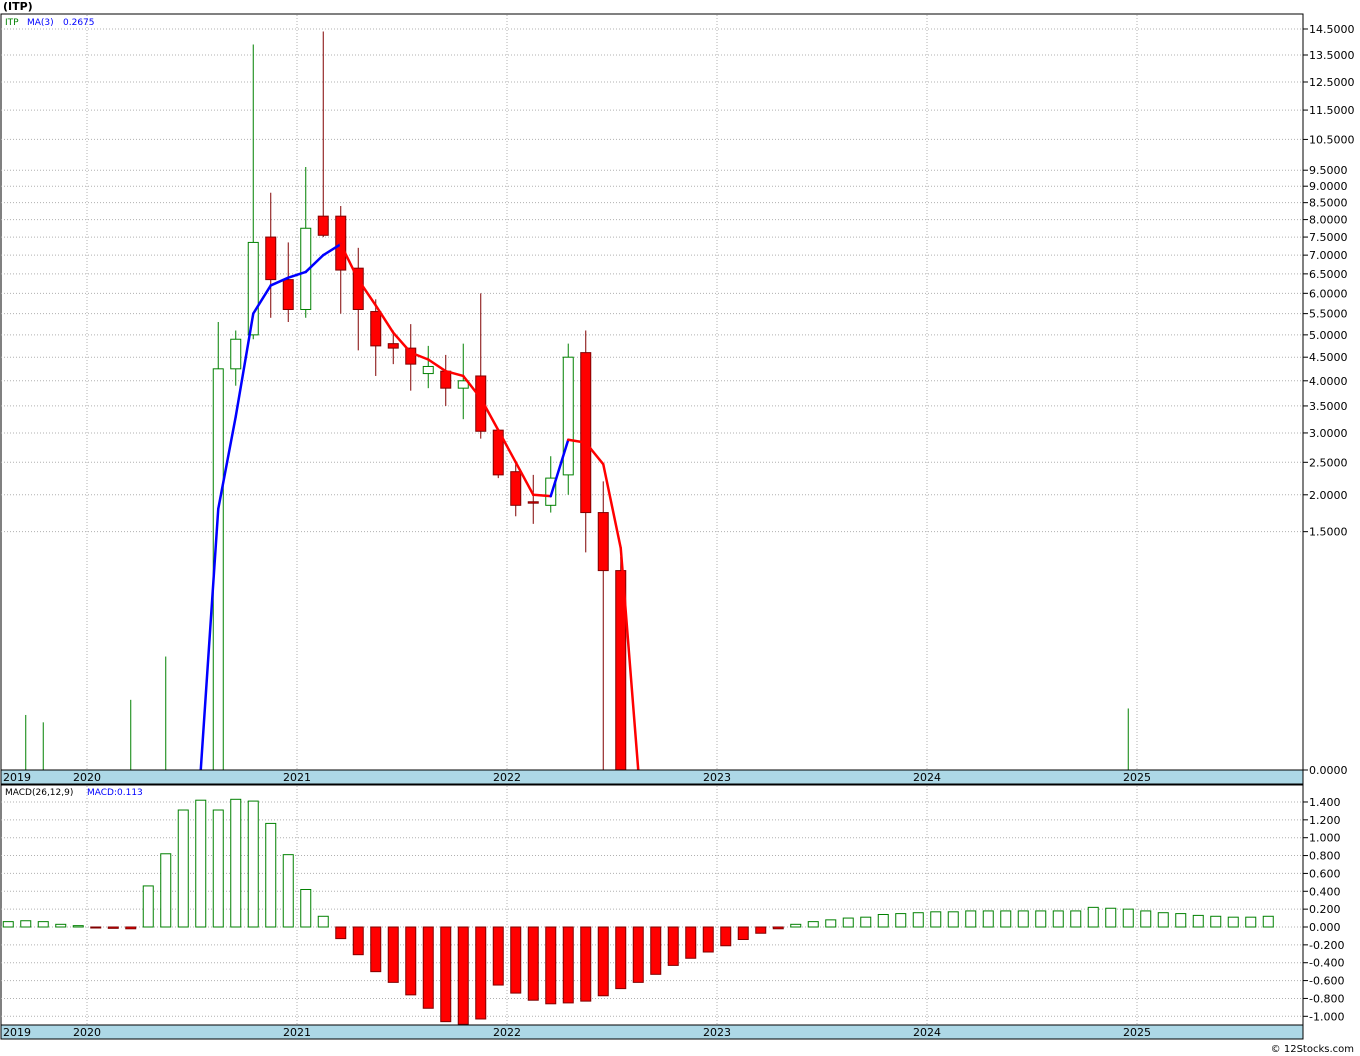 The height and width of the screenshot is (1056, 1360). I want to click on macd-y-tick-label: -1.000, so click(1326, 1016).